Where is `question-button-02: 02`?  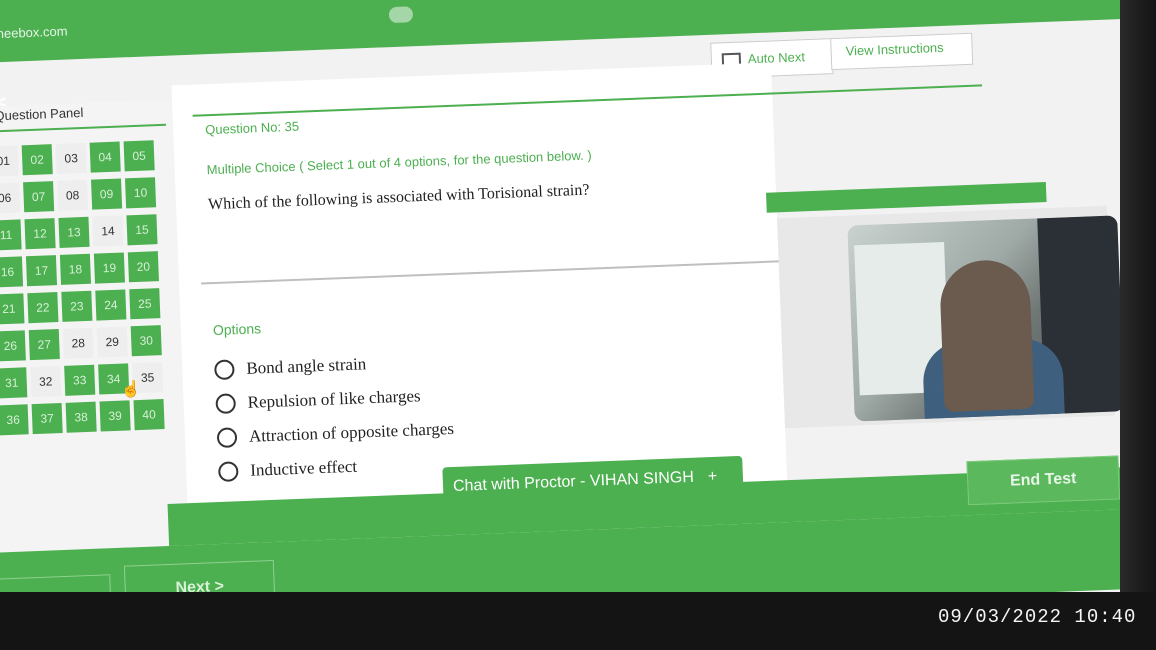
question-button-02: 02 is located at coordinates (37, 160).